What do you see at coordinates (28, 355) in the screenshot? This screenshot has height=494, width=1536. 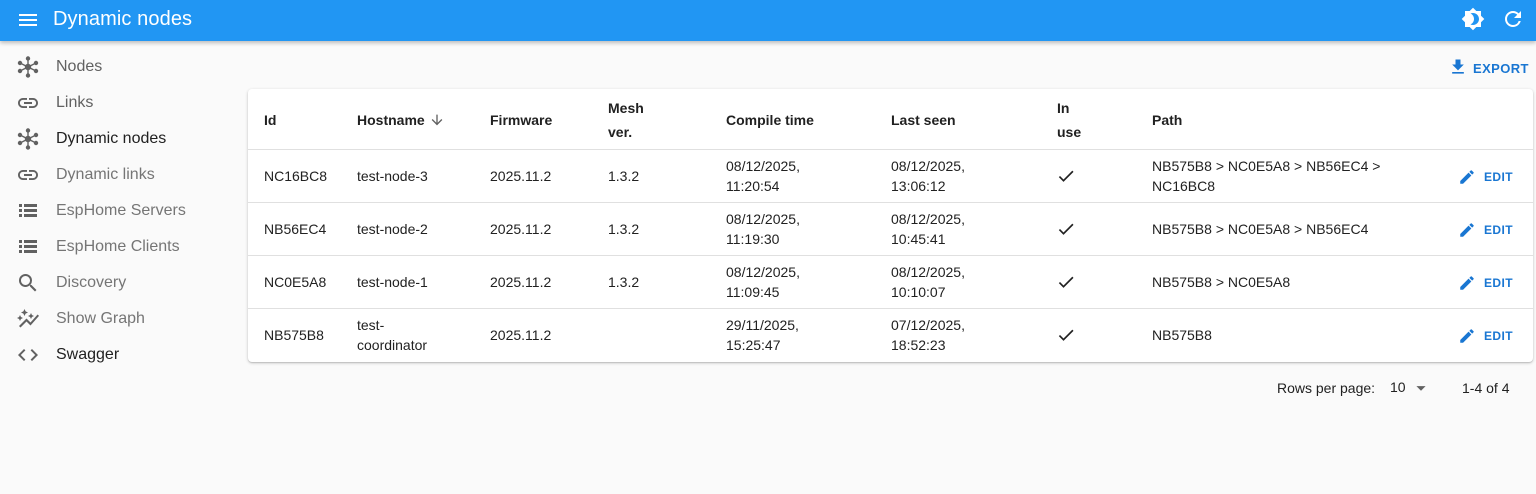 I see `code-icon` at bounding box center [28, 355].